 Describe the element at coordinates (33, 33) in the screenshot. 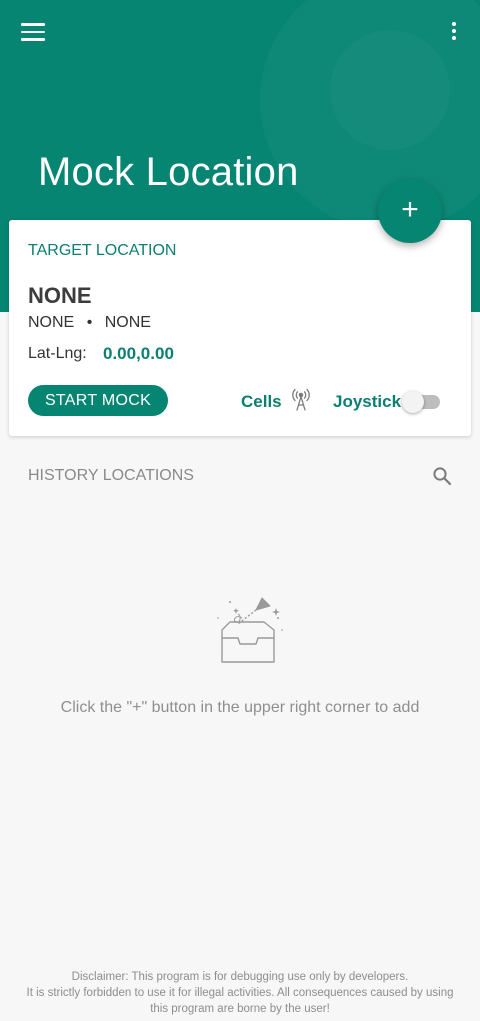

I see `hamburger-menu-icon` at that location.